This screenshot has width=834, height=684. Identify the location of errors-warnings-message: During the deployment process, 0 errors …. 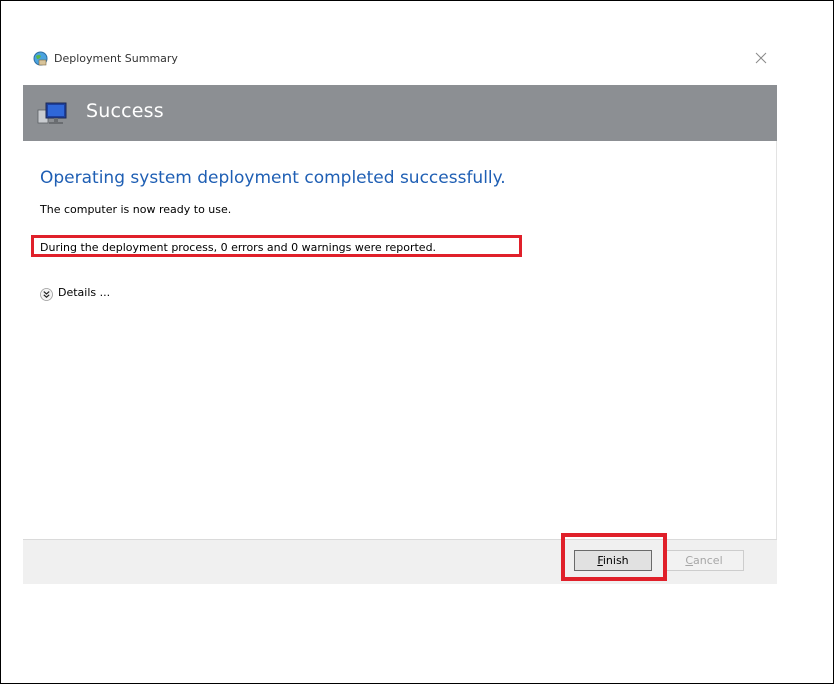
(238, 247).